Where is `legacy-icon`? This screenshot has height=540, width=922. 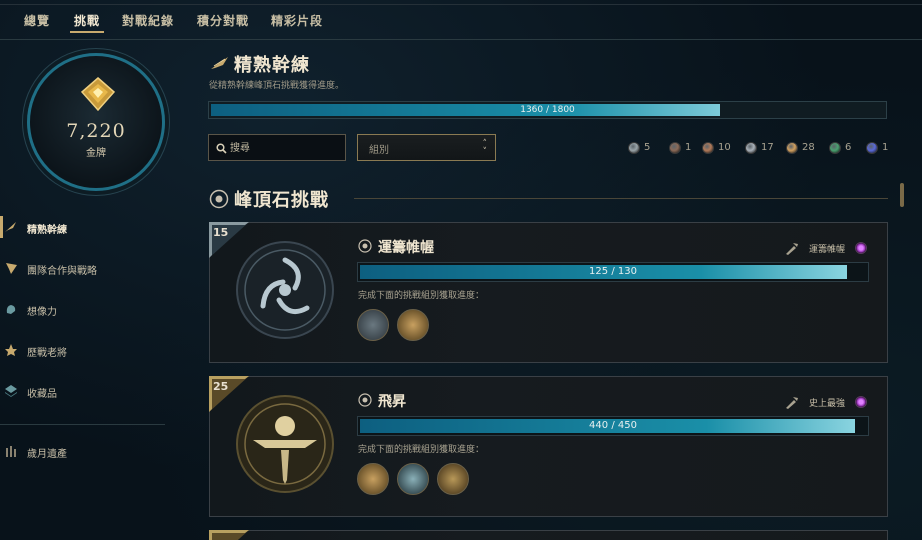 legacy-icon is located at coordinates (11, 451).